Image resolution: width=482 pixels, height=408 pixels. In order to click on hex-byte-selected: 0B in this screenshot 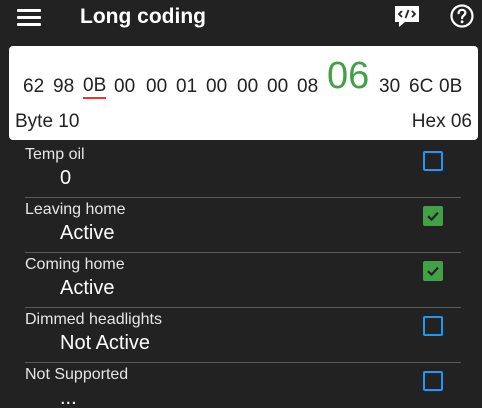, I will do `click(95, 87)`.